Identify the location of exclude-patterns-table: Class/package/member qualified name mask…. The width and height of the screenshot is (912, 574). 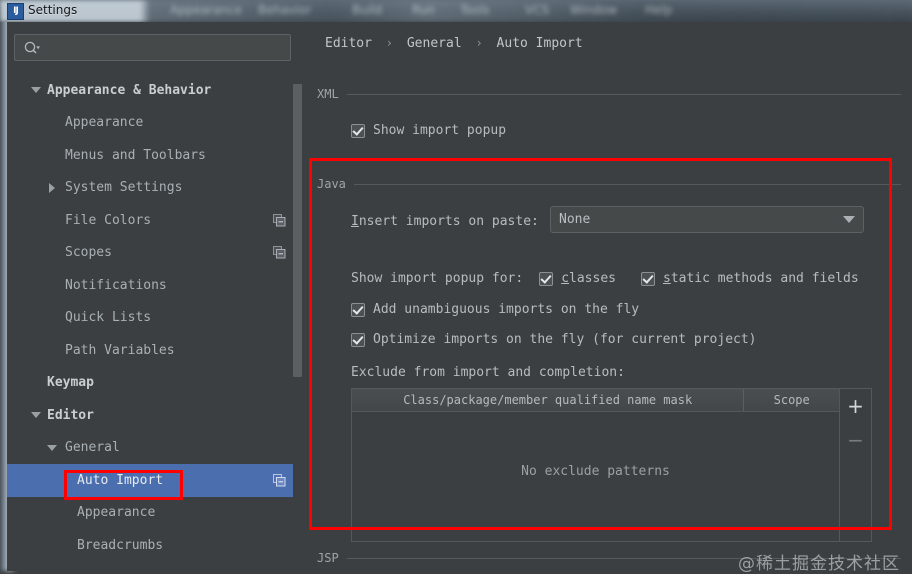
(595, 465).